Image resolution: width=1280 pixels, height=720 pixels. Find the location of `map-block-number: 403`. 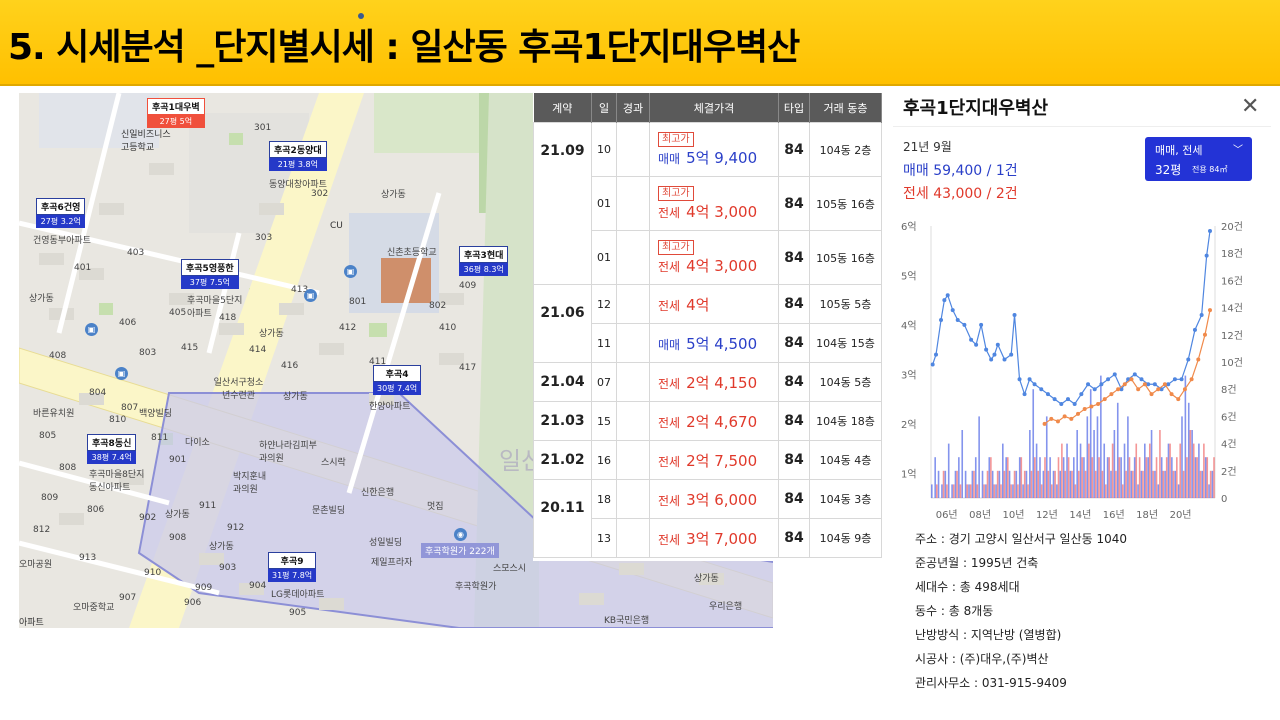

map-block-number: 403 is located at coordinates (136, 253).